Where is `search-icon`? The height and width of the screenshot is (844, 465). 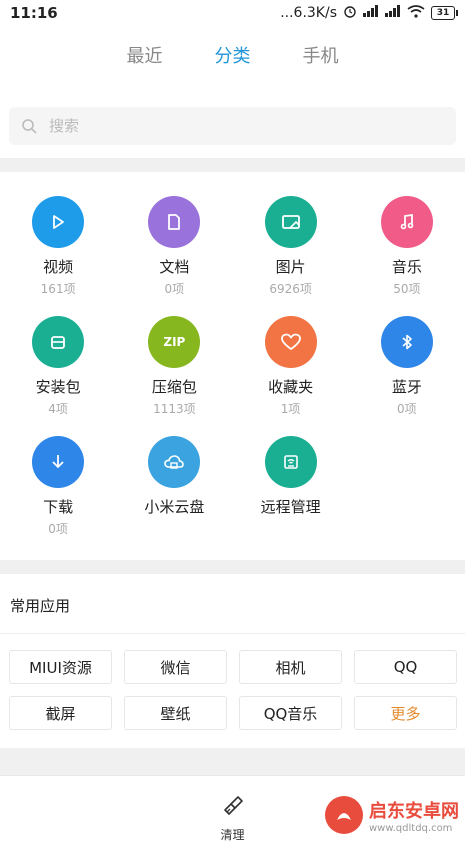 search-icon is located at coordinates (29, 126).